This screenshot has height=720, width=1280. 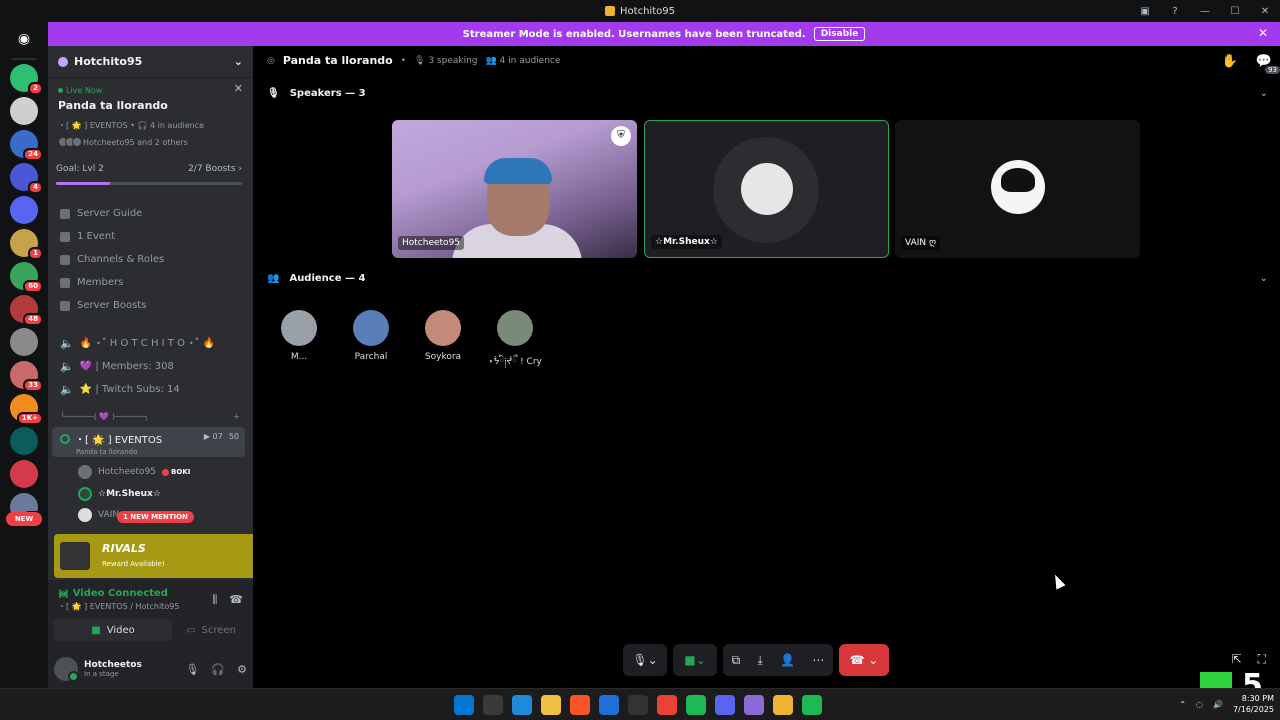 What do you see at coordinates (192, 669) in the screenshot?
I see `microphone-icon: 🎙` at bounding box center [192, 669].